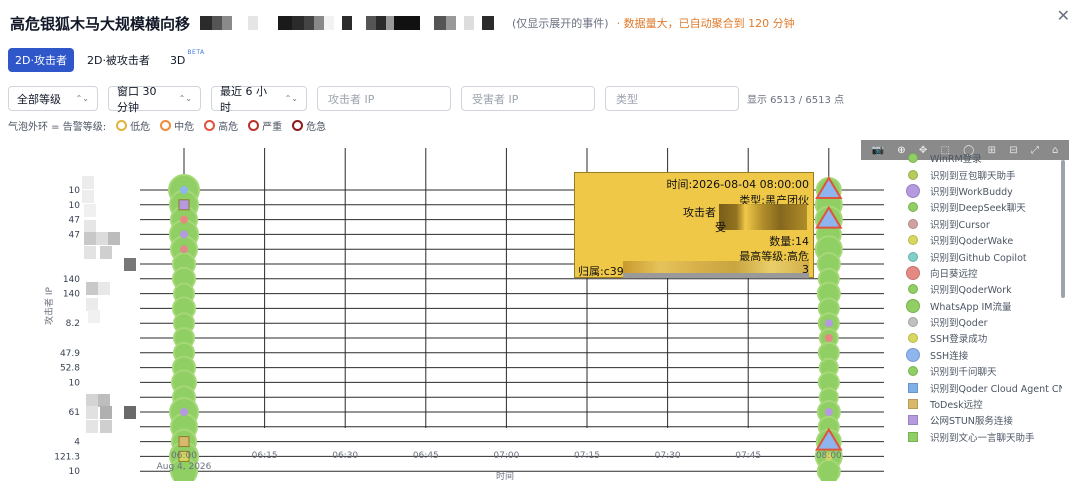  Describe the element at coordinates (984, 371) in the screenshot. I see `legend-item: 识别到千问聊天` at that location.